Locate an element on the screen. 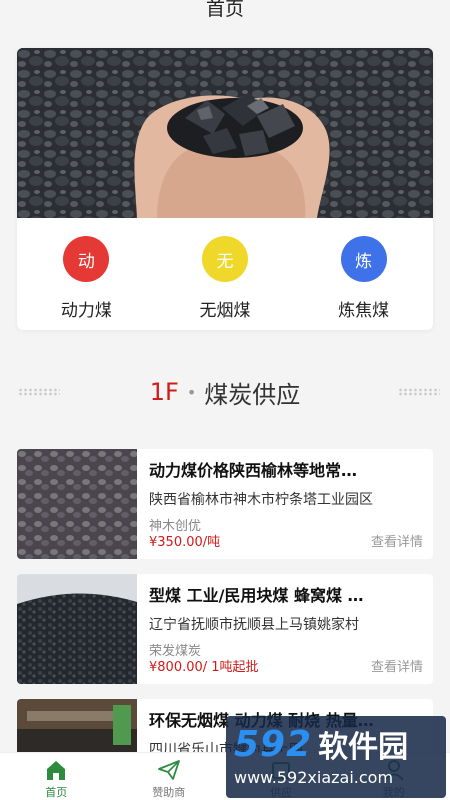  category-label: 炼焦煤 is located at coordinates (364, 311).